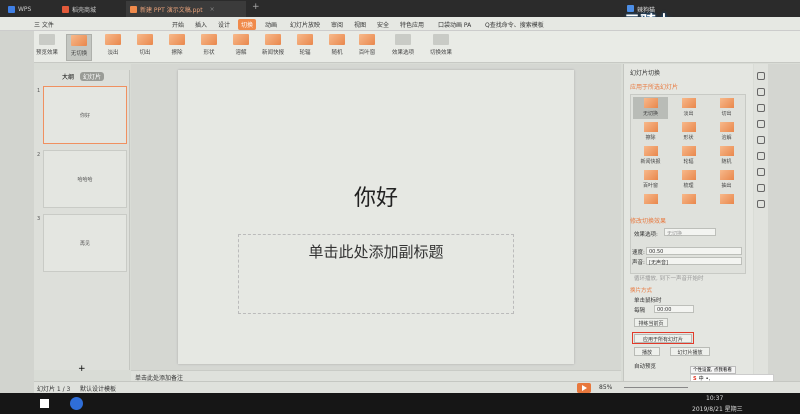 The height and width of the screenshot is (414, 800). What do you see at coordinates (337, 24) in the screenshot?
I see `menu-review: 审阅` at bounding box center [337, 24].